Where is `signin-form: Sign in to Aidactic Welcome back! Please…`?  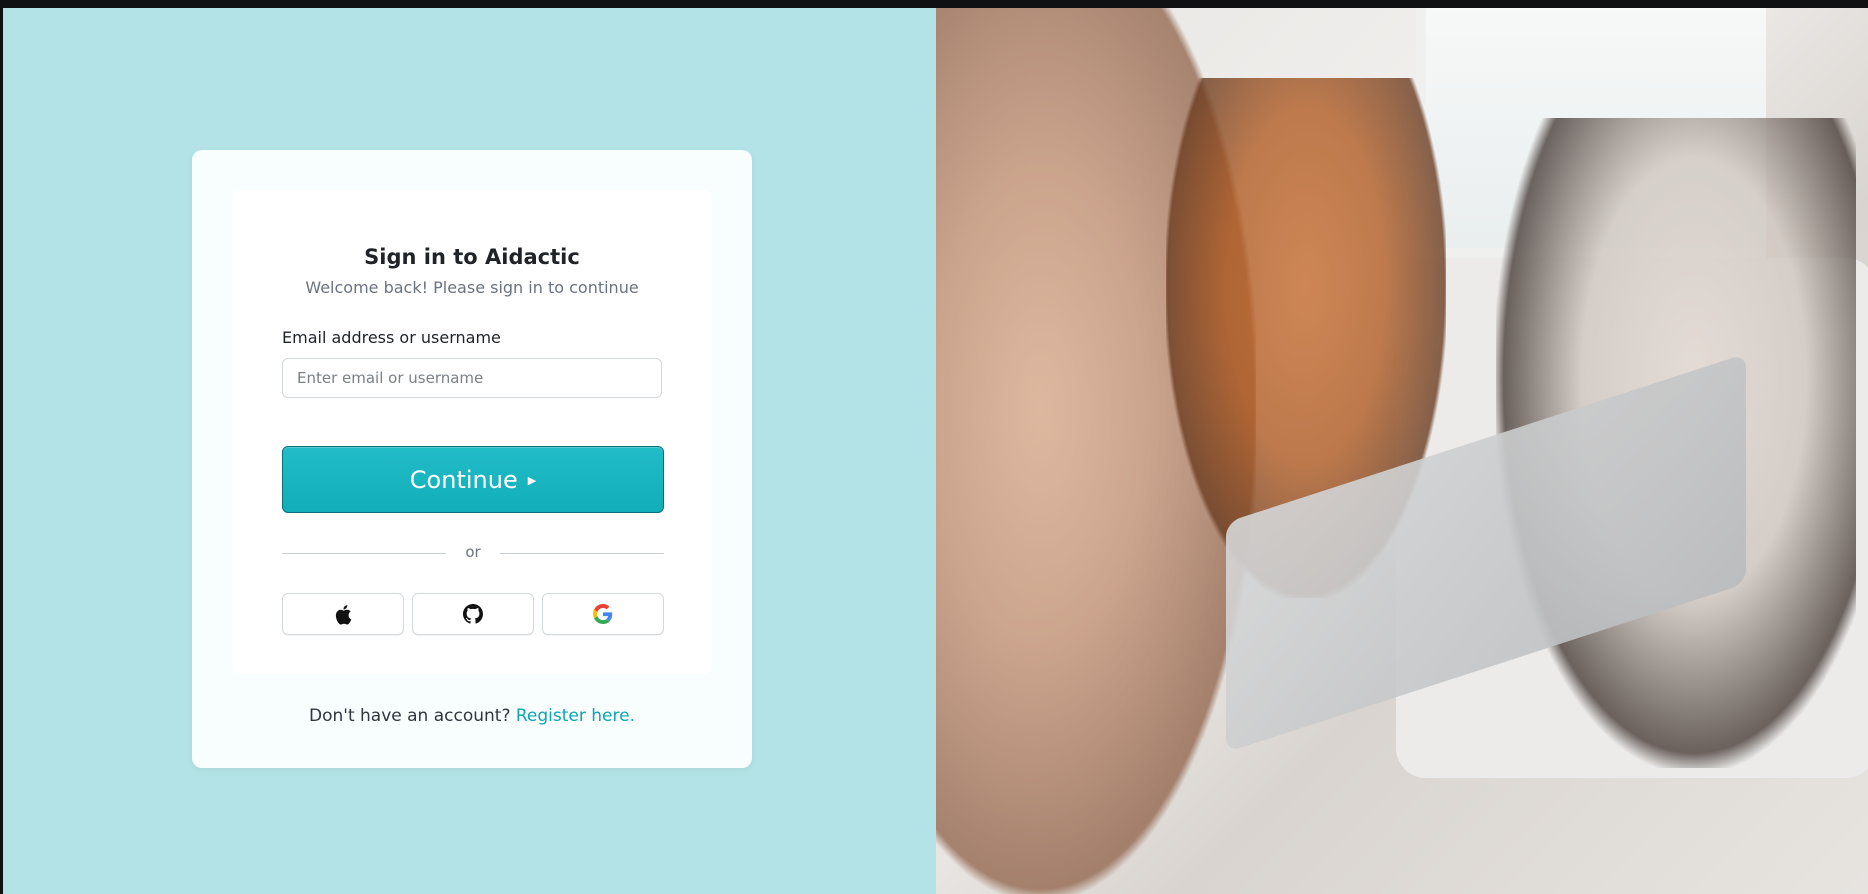 signin-form: Sign in to Aidactic Welcome back! Please… is located at coordinates (472, 432).